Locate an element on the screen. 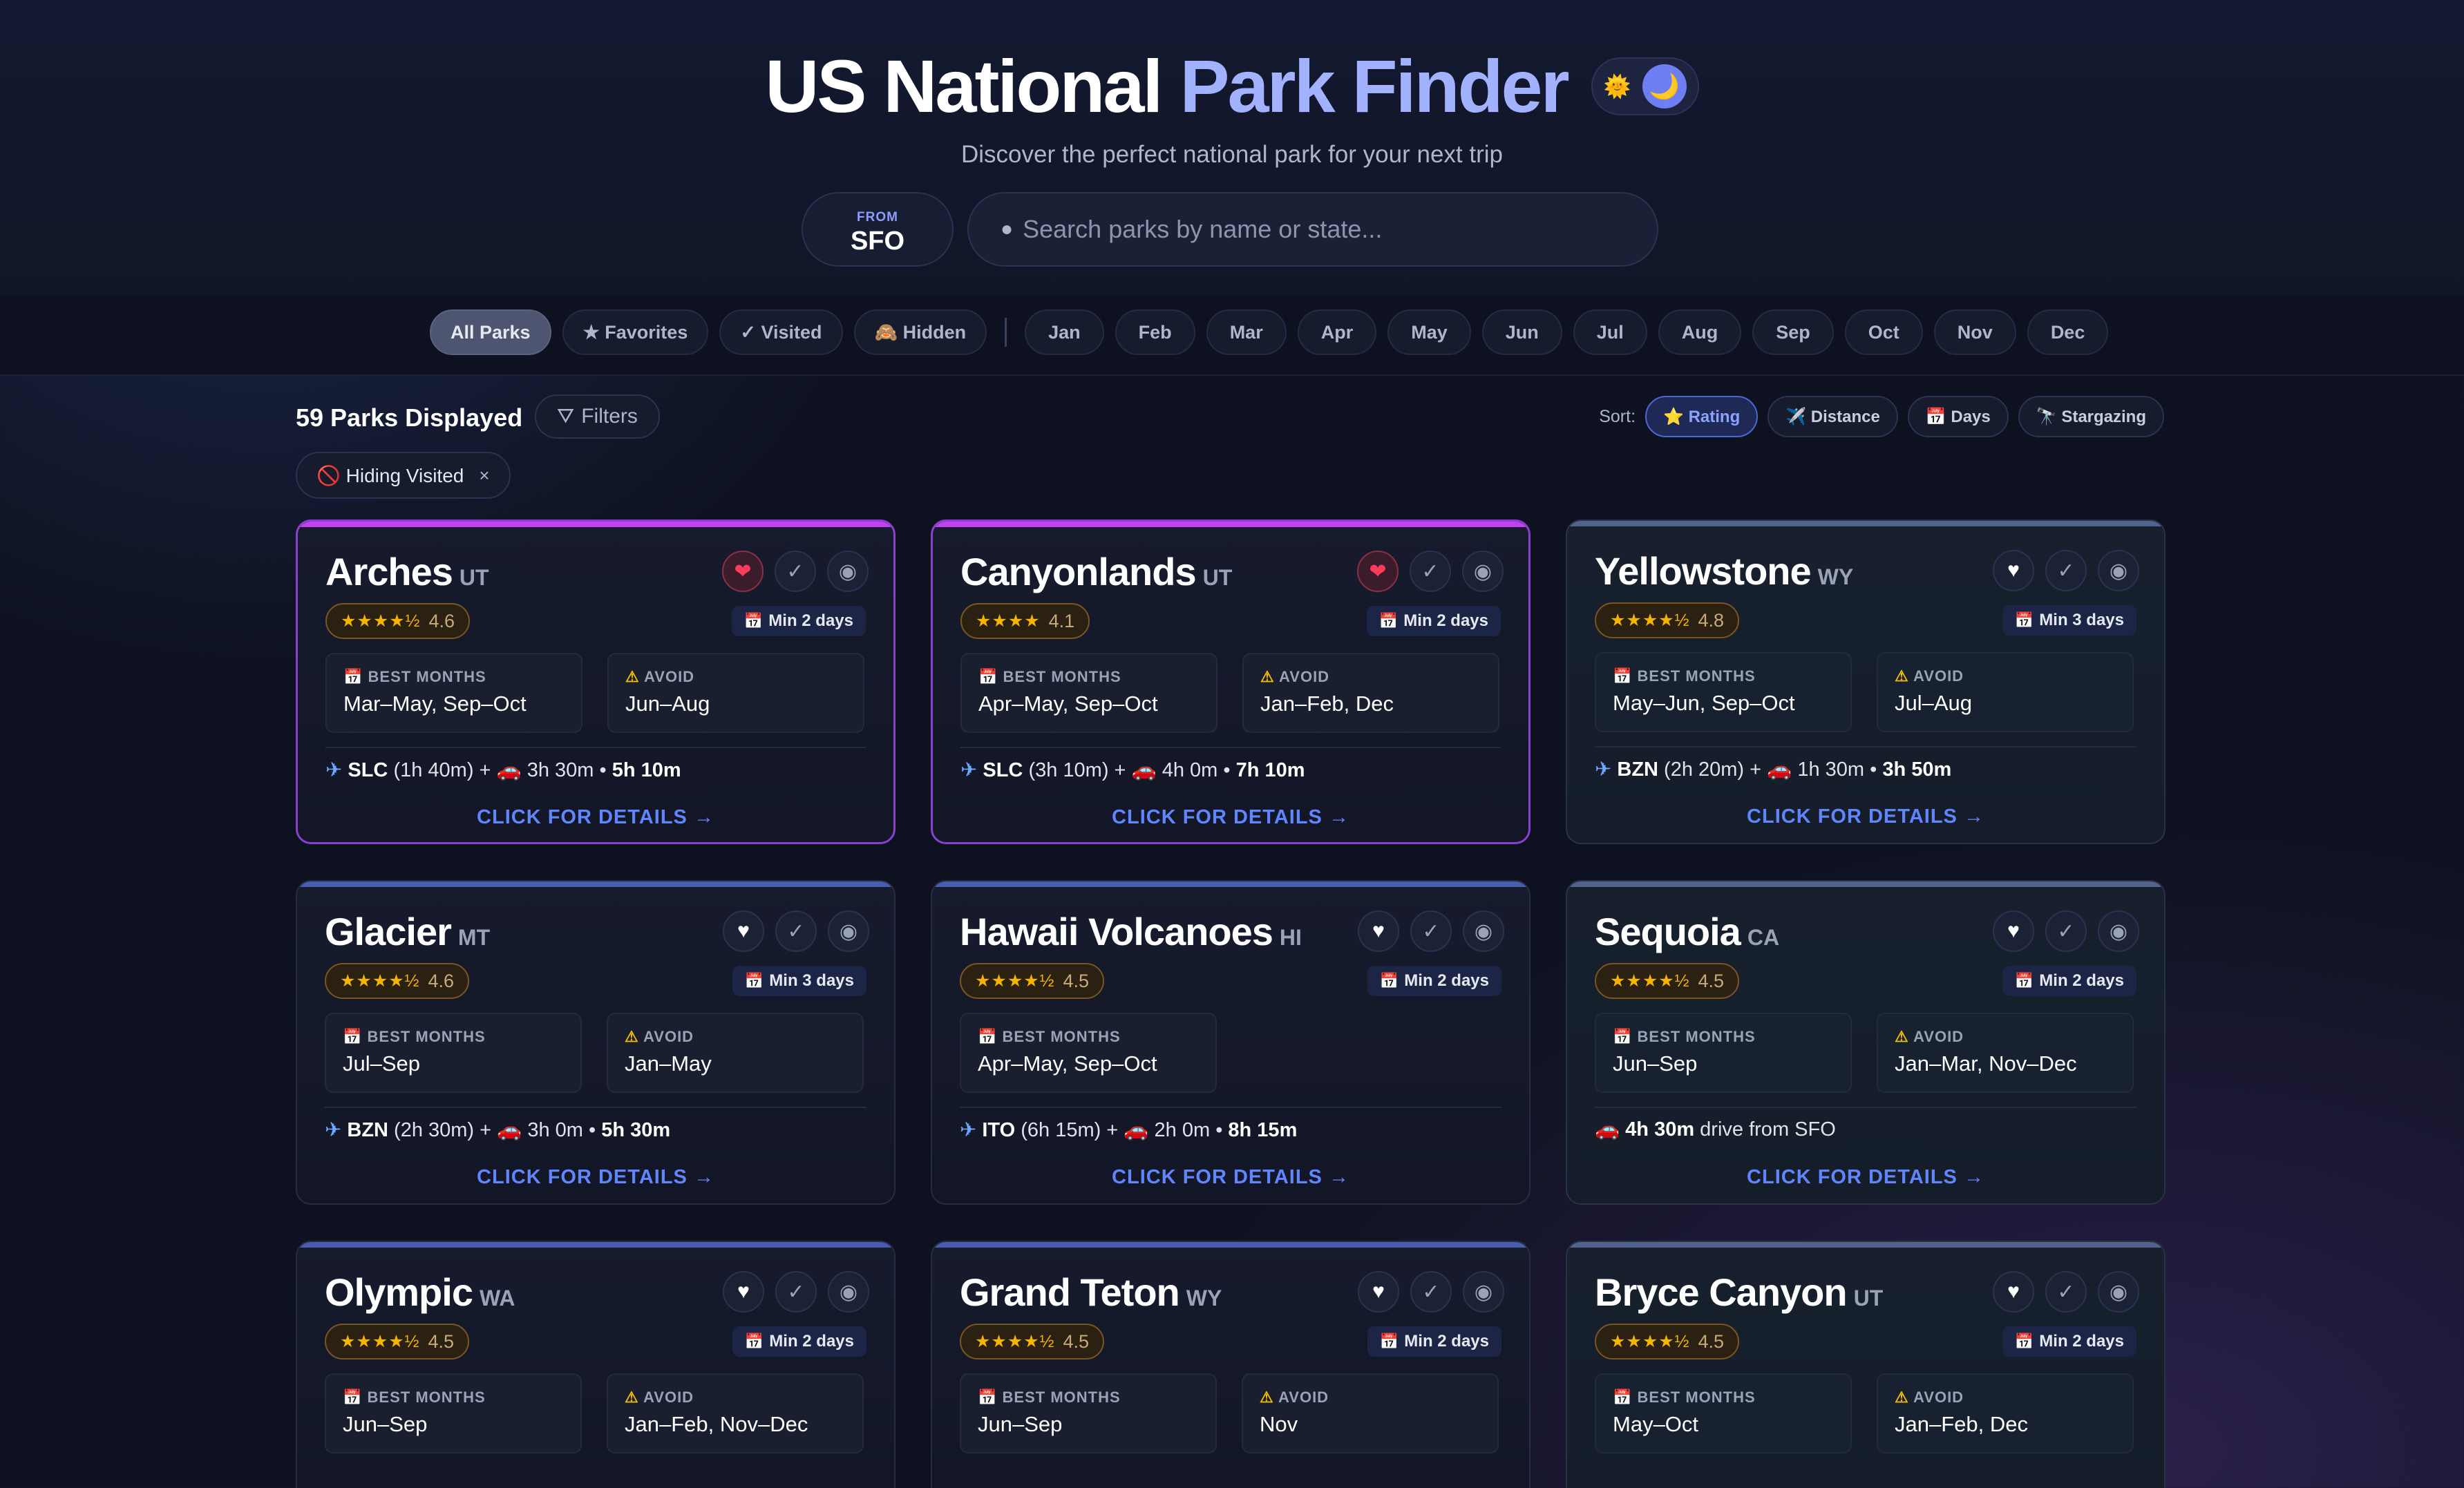  plane-icon: ✈ is located at coordinates (969, 770).